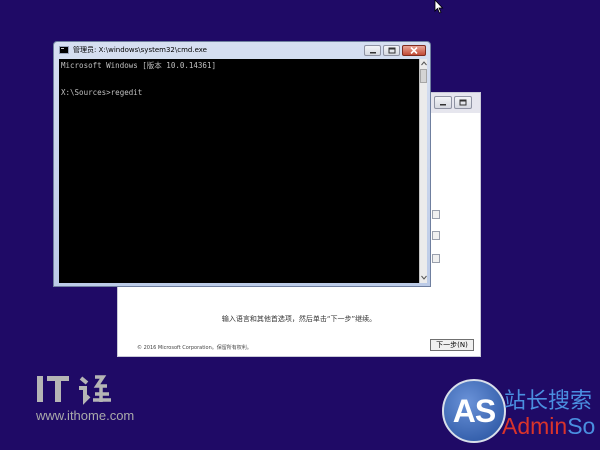  What do you see at coordinates (299, 319) in the screenshot?
I see `setup-instruction-text: 输入语言和其他首选项，然后单击“下一步”继续。` at bounding box center [299, 319].